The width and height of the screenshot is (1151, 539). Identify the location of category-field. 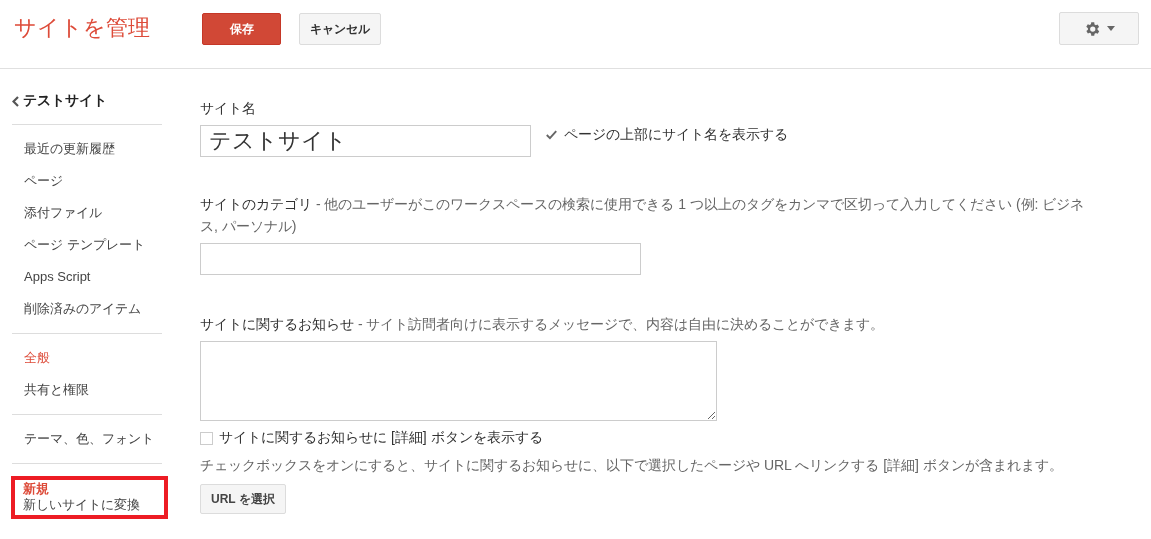
(420, 259).